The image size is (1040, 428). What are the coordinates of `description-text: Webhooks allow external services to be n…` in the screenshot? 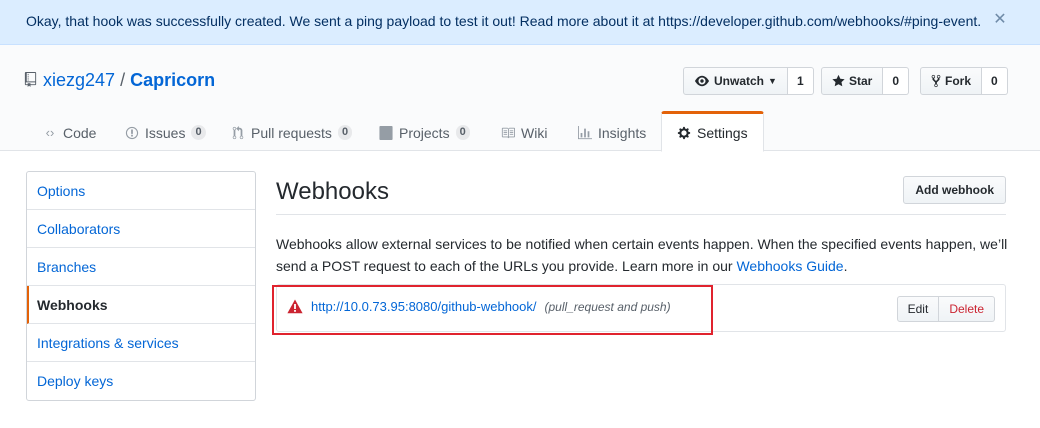 It's located at (642, 255).